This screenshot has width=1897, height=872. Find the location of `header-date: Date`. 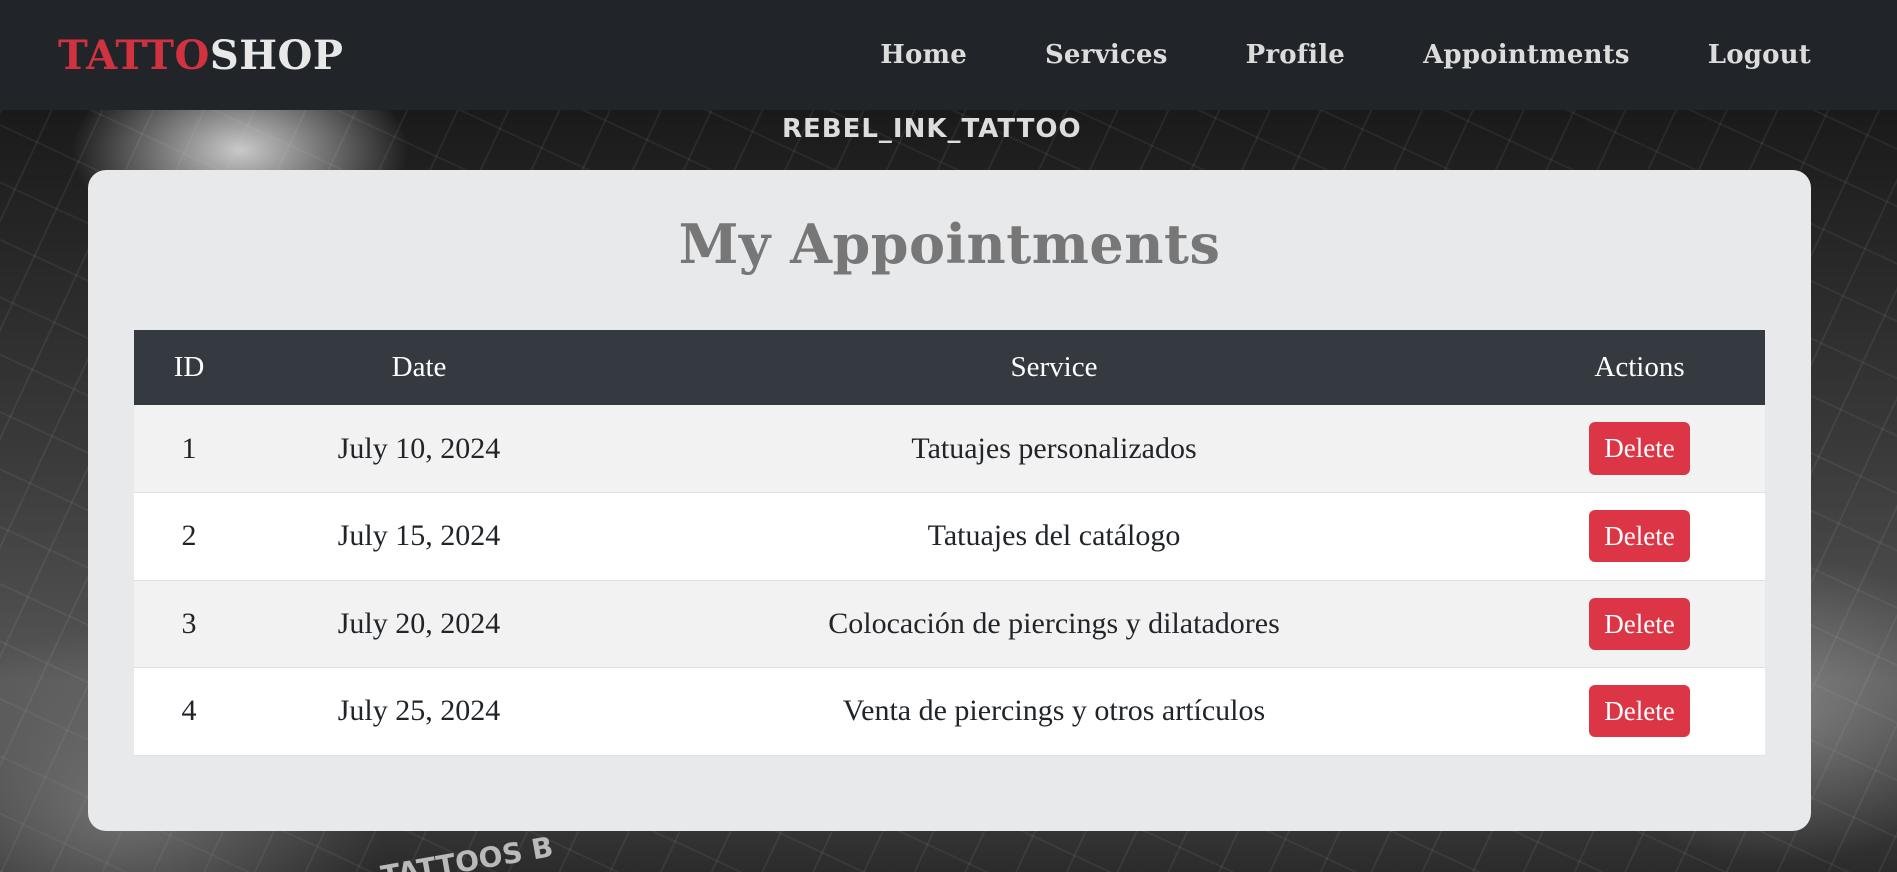

header-date: Date is located at coordinates (419, 367).